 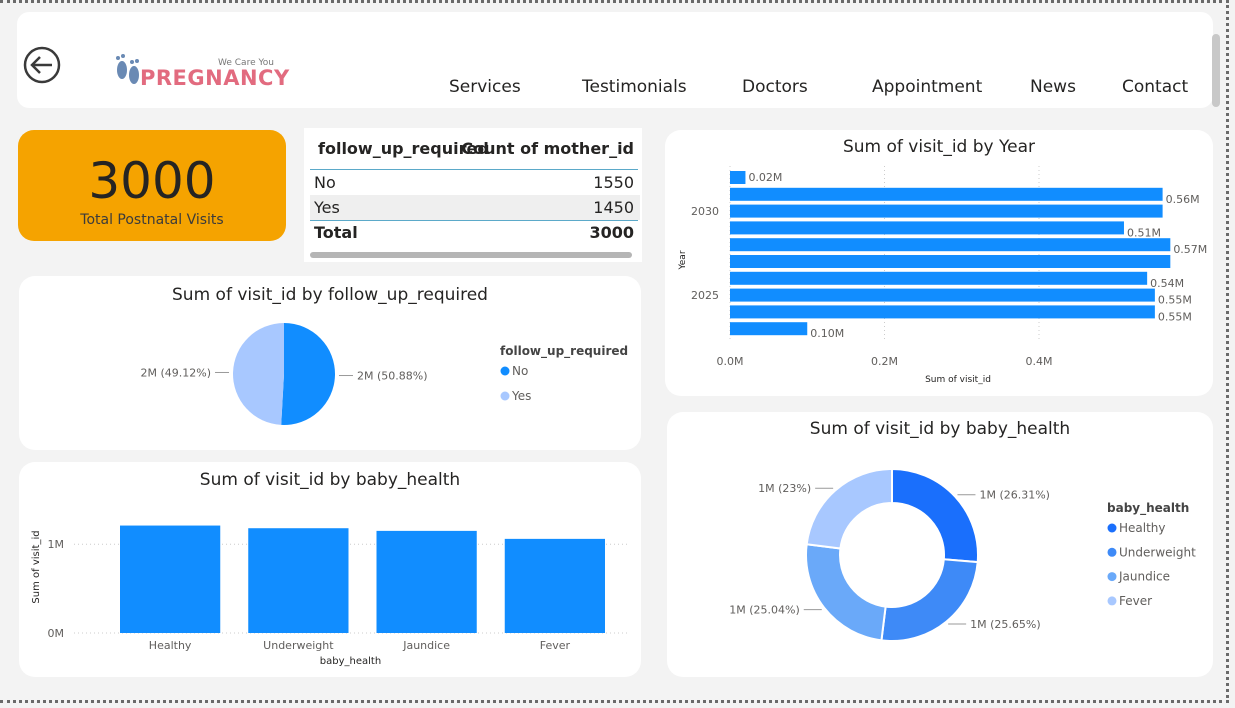 What do you see at coordinates (683, 260) in the screenshot?
I see `y-axis-label: Year` at bounding box center [683, 260].